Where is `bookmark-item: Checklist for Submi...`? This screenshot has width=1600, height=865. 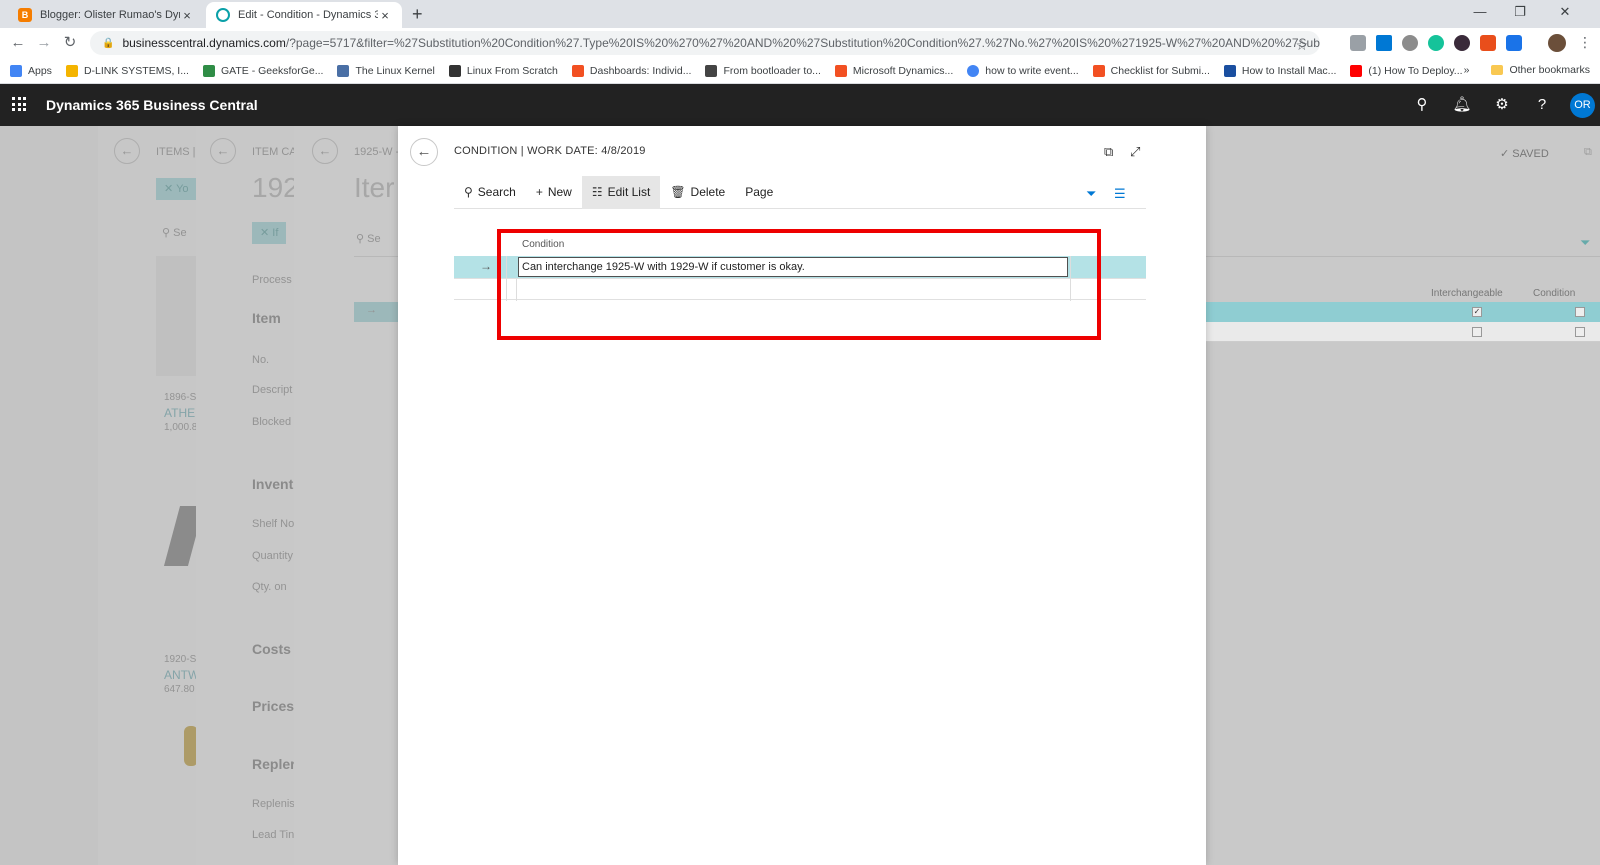 bookmark-item: Checklist for Submi... is located at coordinates (1151, 70).